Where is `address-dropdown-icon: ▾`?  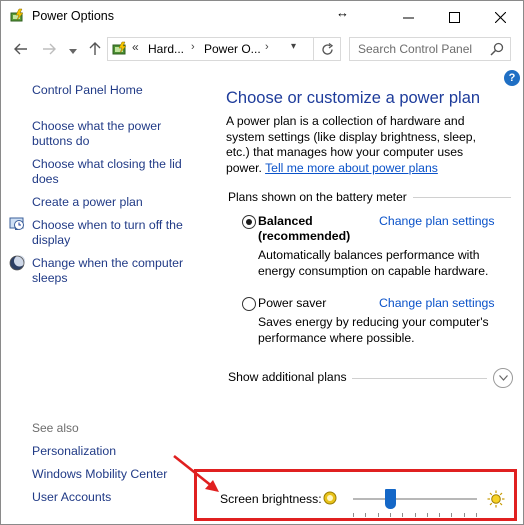
address-dropdown-icon: ▾ is located at coordinates (293, 46).